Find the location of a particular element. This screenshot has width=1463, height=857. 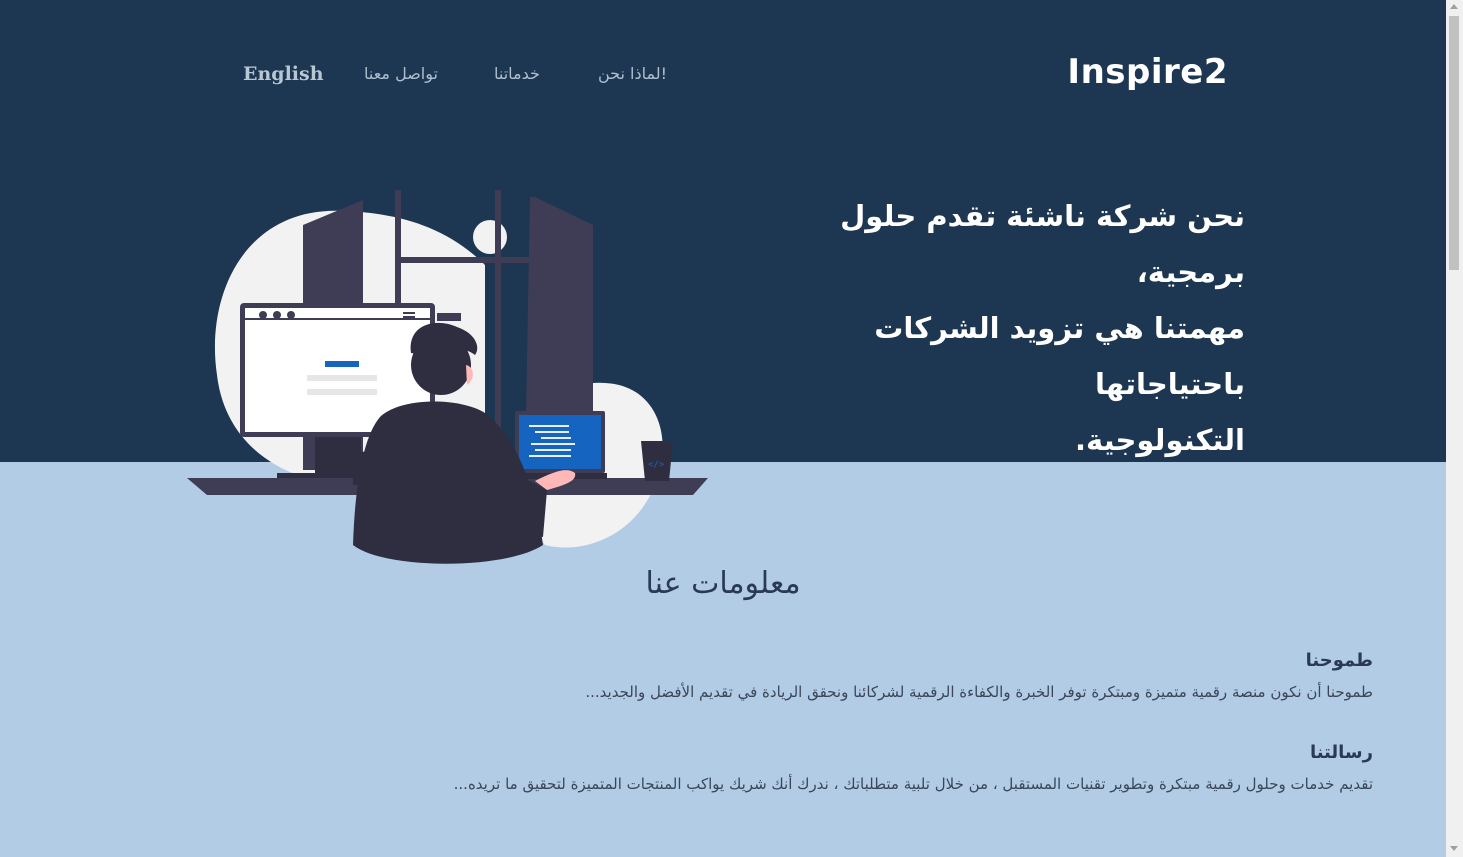

hero-line-1: نحن شركة ناشئة تقدم حلول برمجية، is located at coordinates (1042, 244).